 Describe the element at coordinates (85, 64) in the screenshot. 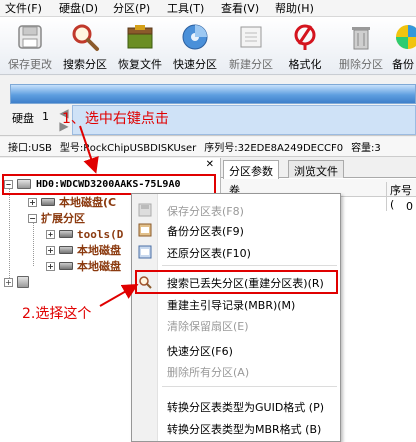

I see `search-partition-label: 搜索分区` at that location.